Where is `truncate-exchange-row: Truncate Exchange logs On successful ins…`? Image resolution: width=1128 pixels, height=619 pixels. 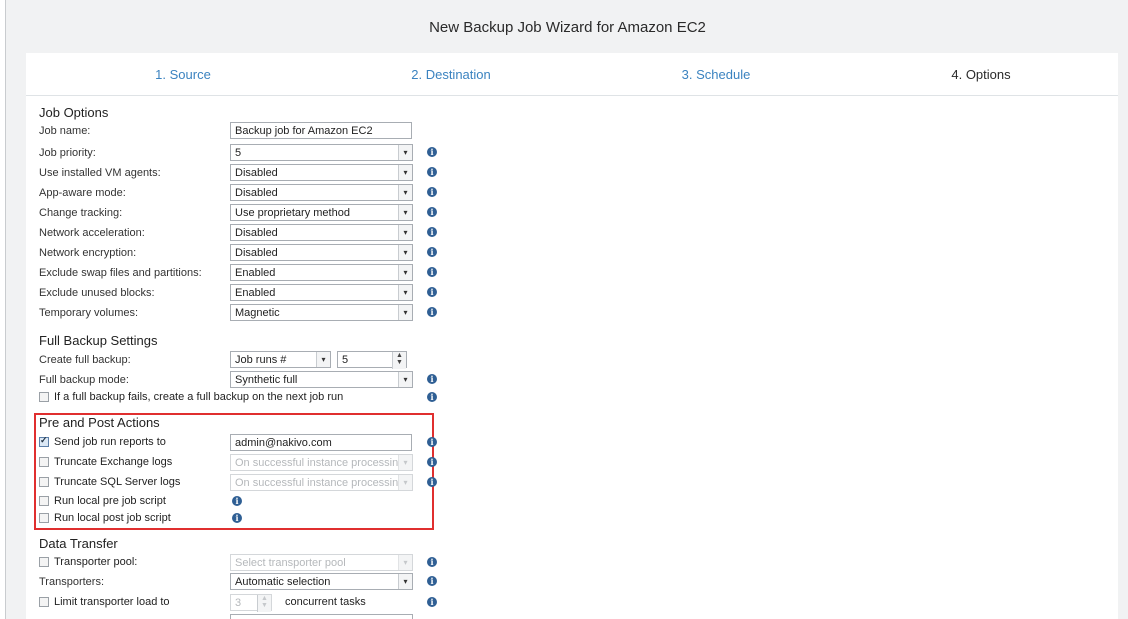 truncate-exchange-row: Truncate Exchange logs On successful ins… is located at coordinates (239, 462).